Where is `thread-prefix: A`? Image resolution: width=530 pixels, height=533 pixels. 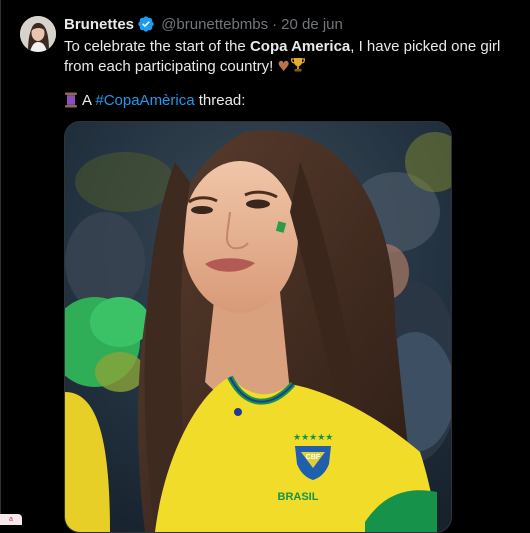
thread-prefix: A is located at coordinates (89, 100).